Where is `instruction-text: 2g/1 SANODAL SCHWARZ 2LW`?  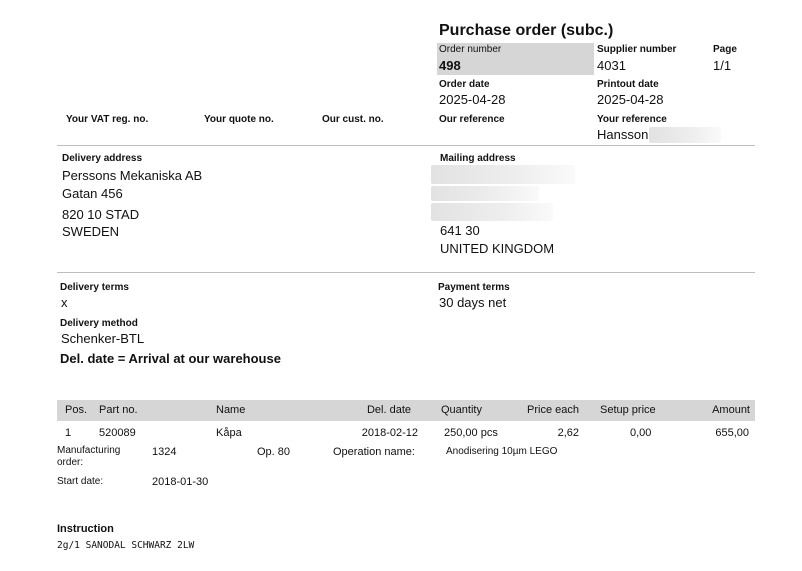
instruction-text: 2g/1 SANODAL SCHWARZ 2LW is located at coordinates (126, 545).